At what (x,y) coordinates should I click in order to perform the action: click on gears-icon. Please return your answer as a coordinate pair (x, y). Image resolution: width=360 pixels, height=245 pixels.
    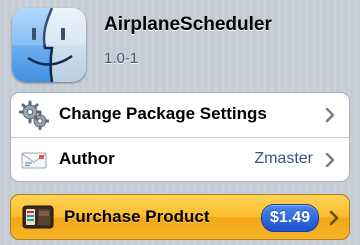
    Looking at the image, I should click on (34, 115).